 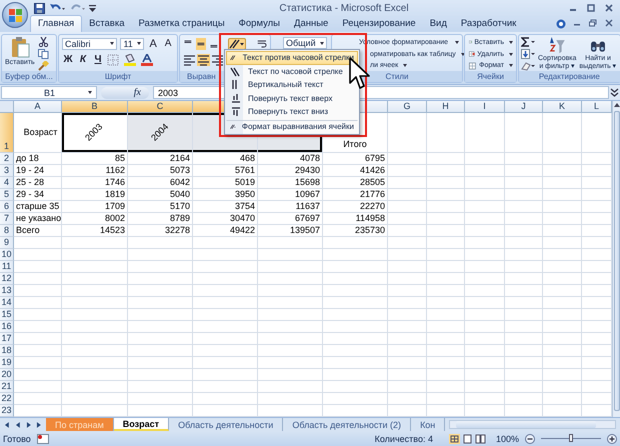 I want to click on macro-record-icon, so click(x=42, y=439).